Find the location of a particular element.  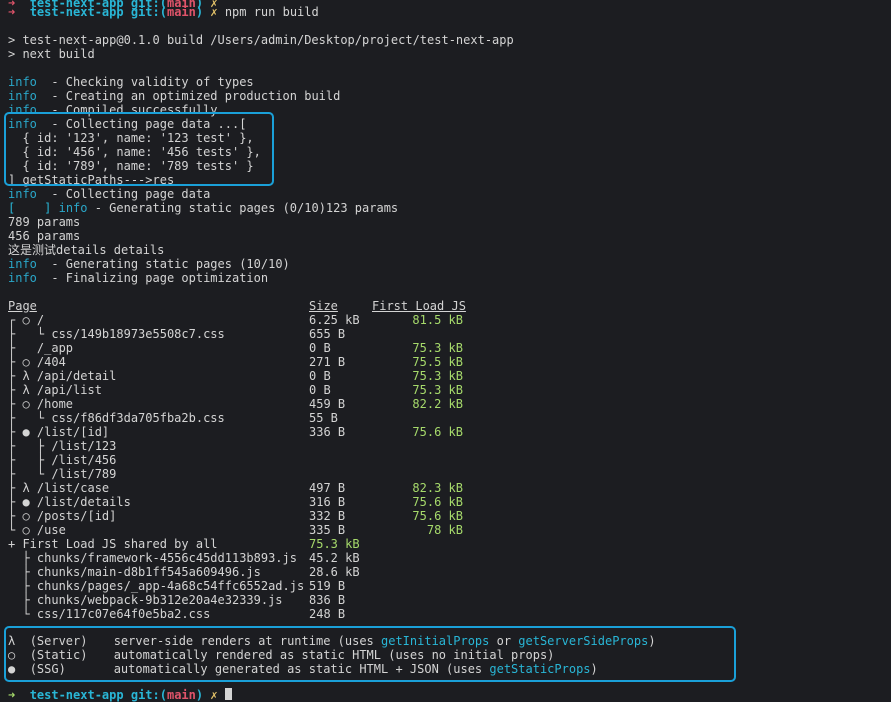

table-row: ├ ├ /list/123 is located at coordinates (243, 446).